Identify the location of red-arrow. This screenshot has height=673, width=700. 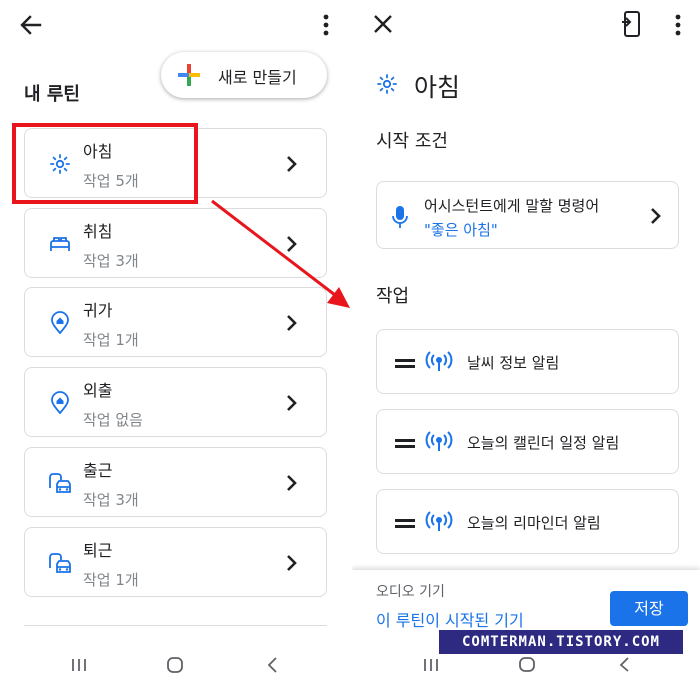
(280, 253).